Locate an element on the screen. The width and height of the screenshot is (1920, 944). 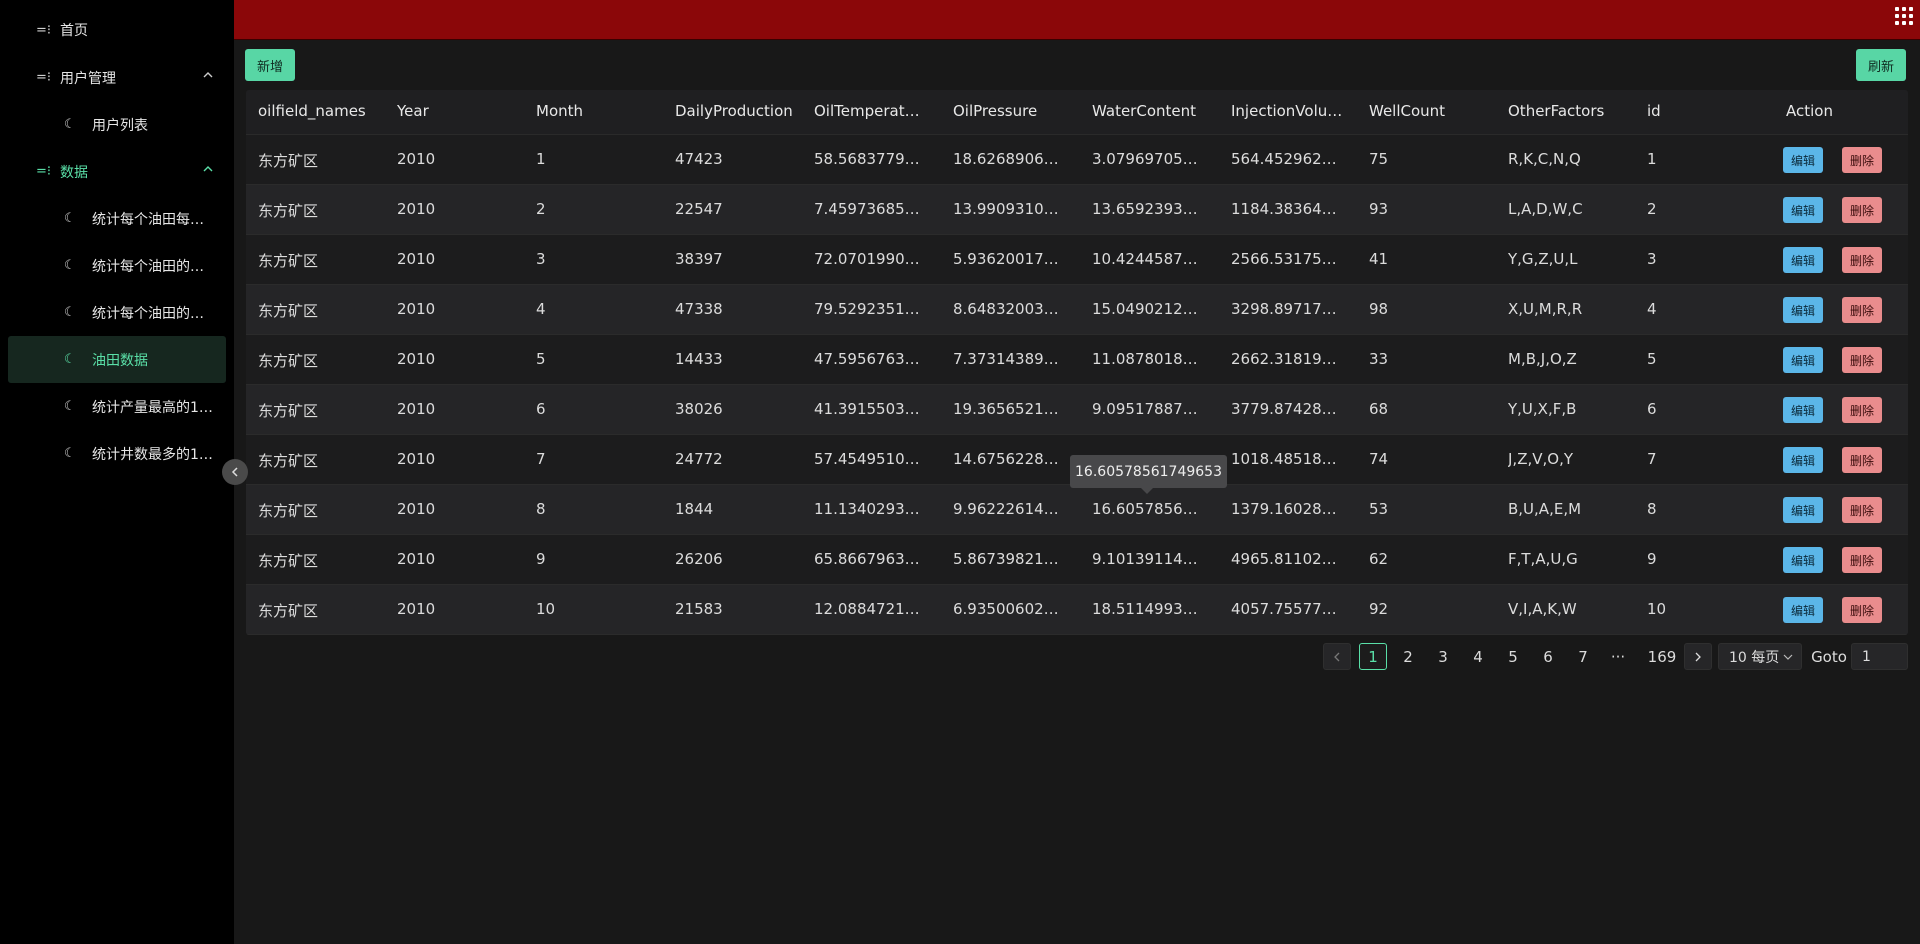
page-number: 4 is located at coordinates (1478, 656).